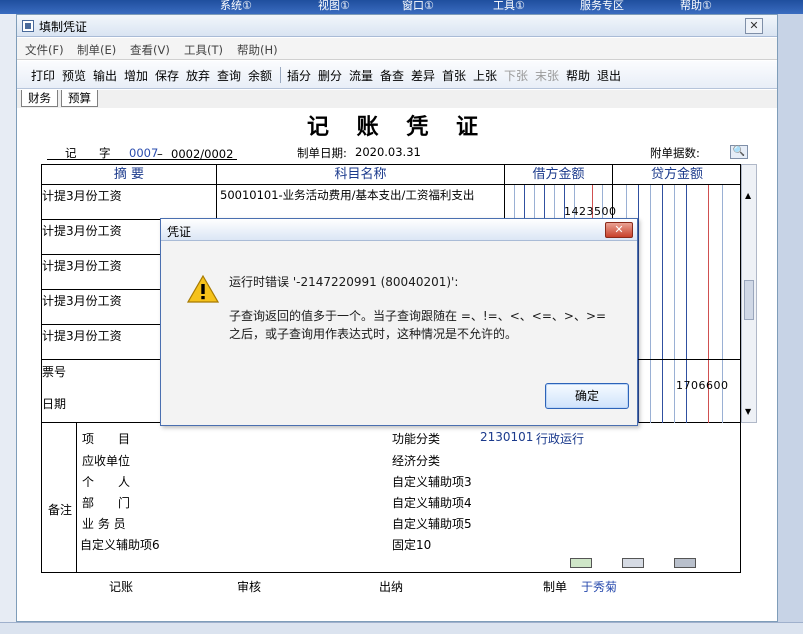  What do you see at coordinates (560, 438) in the screenshot?
I see `remark-function-name: 行政运行` at bounding box center [560, 438].